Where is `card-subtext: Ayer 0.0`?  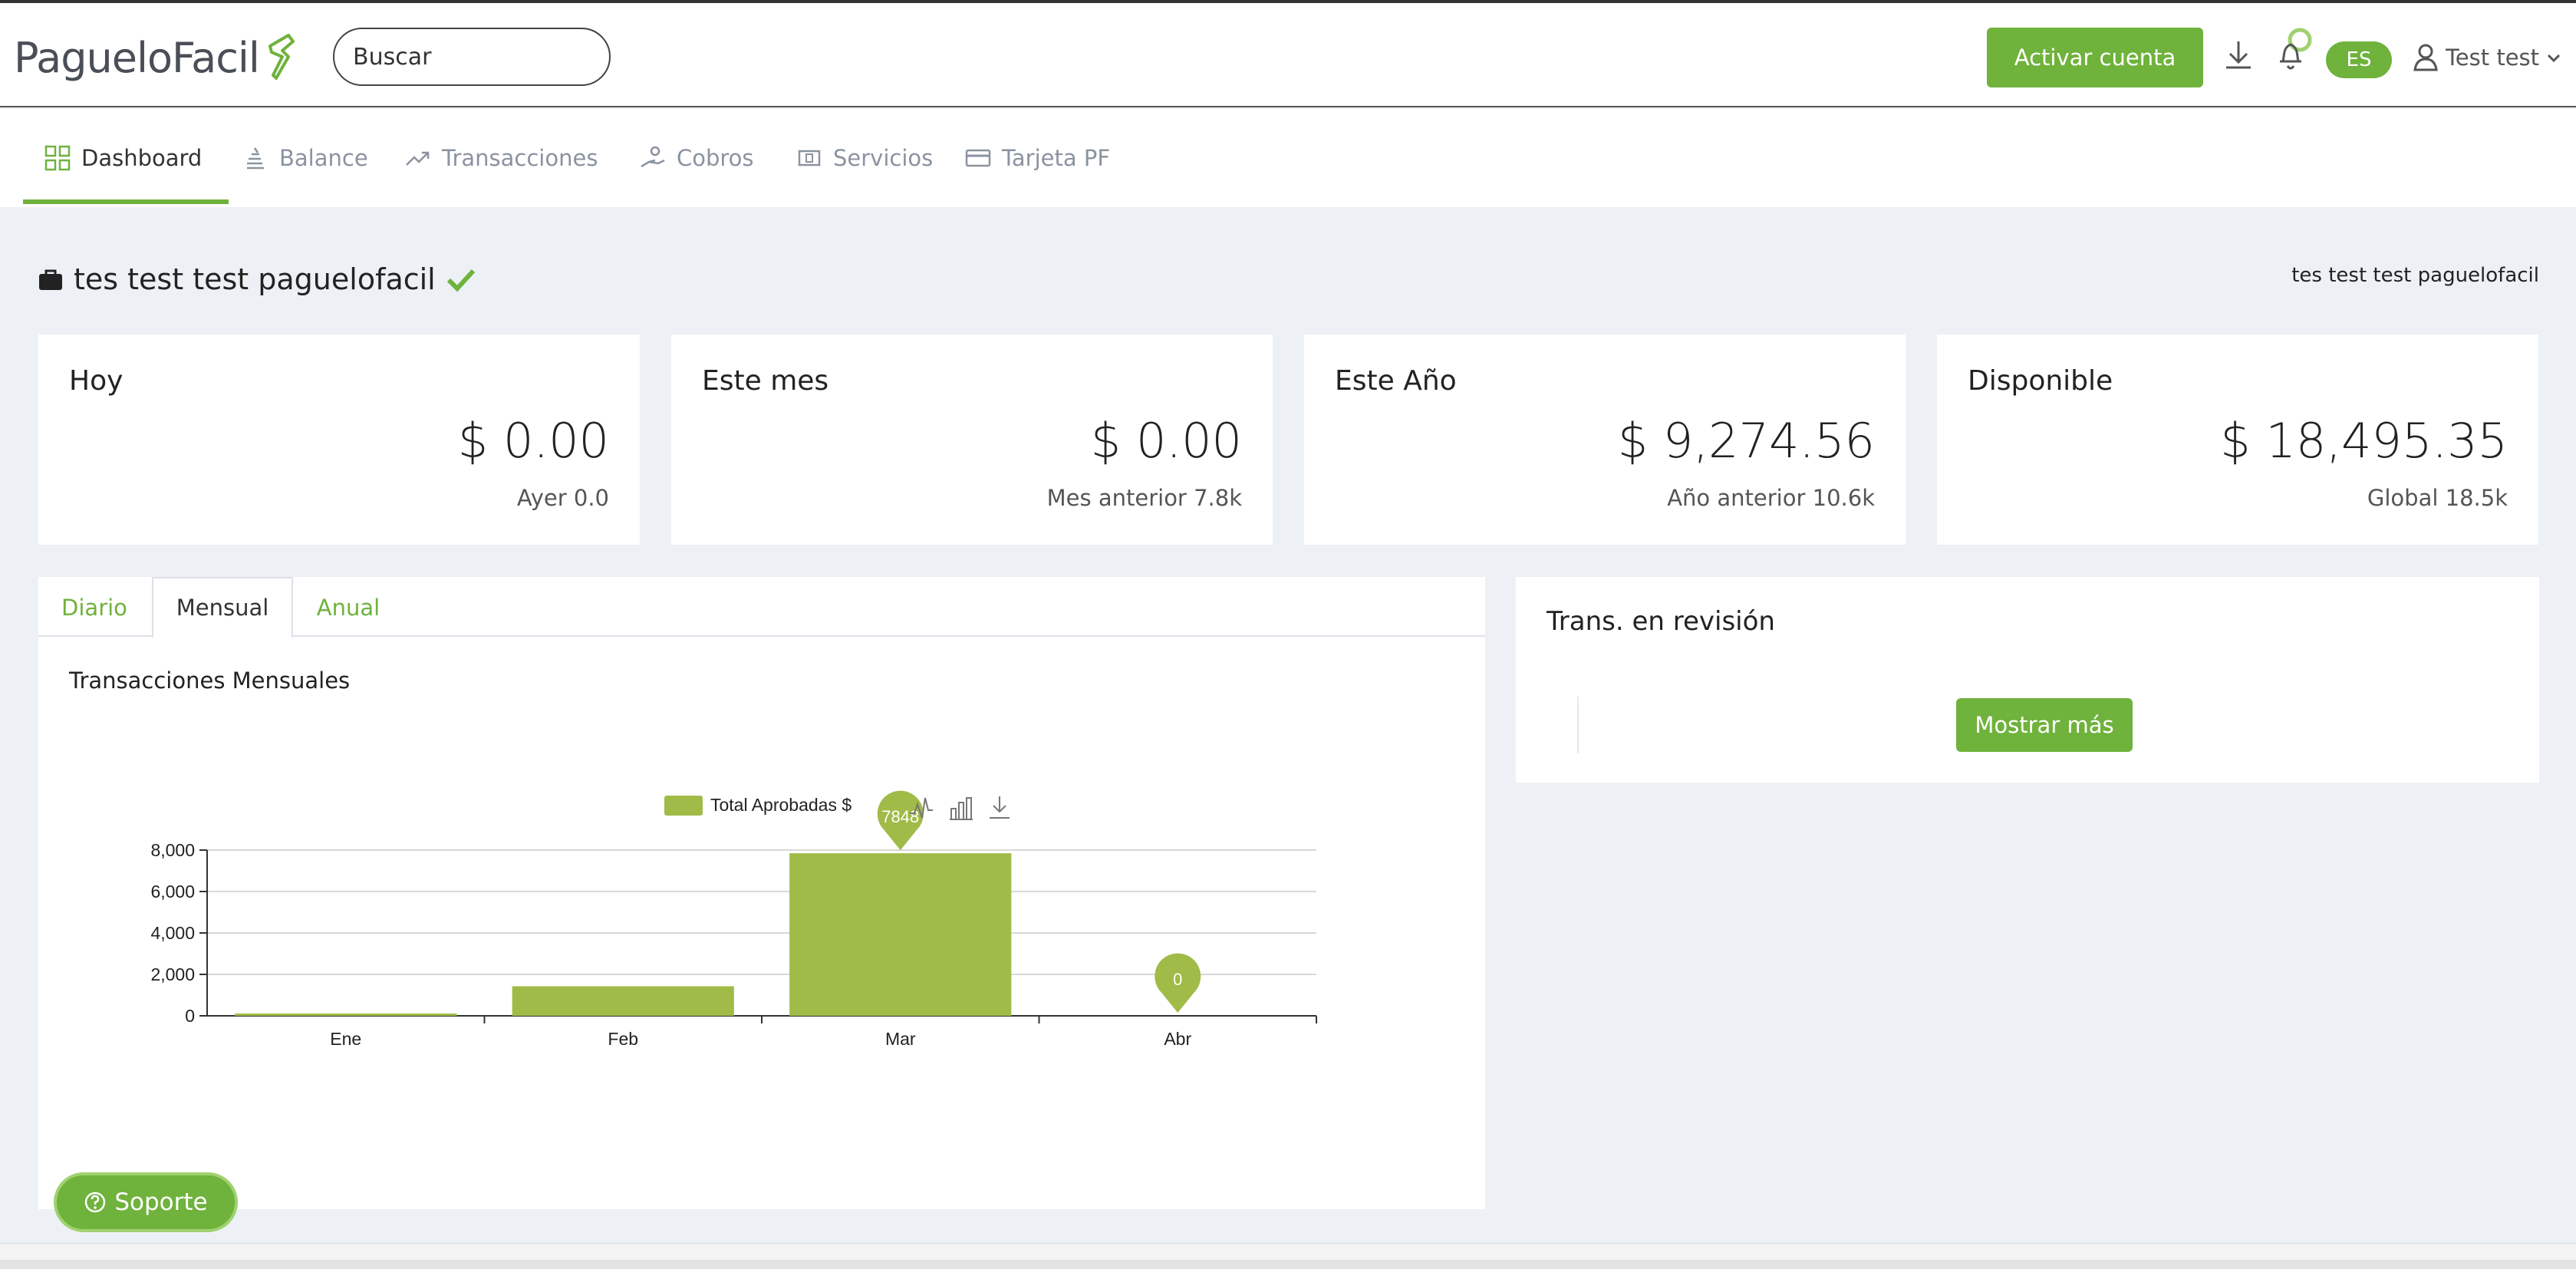 card-subtext: Ayer 0.0 is located at coordinates (562, 498).